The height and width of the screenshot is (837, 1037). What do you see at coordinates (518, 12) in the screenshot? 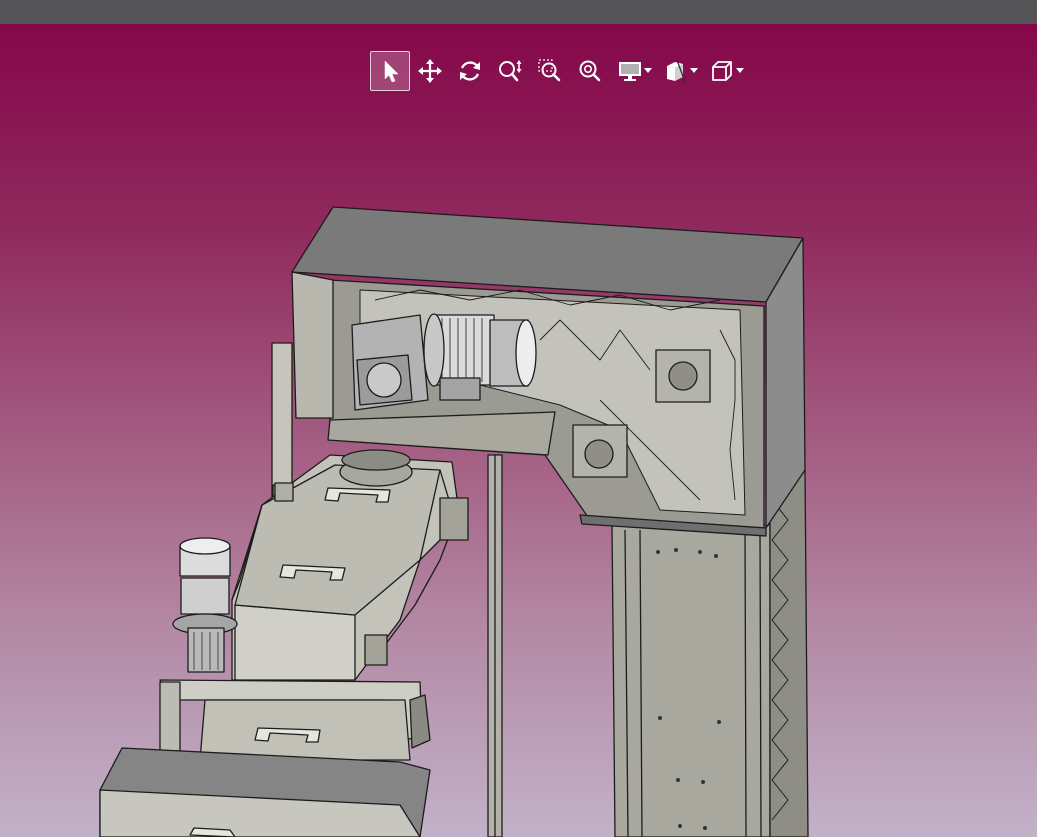
I see `title-bar` at bounding box center [518, 12].